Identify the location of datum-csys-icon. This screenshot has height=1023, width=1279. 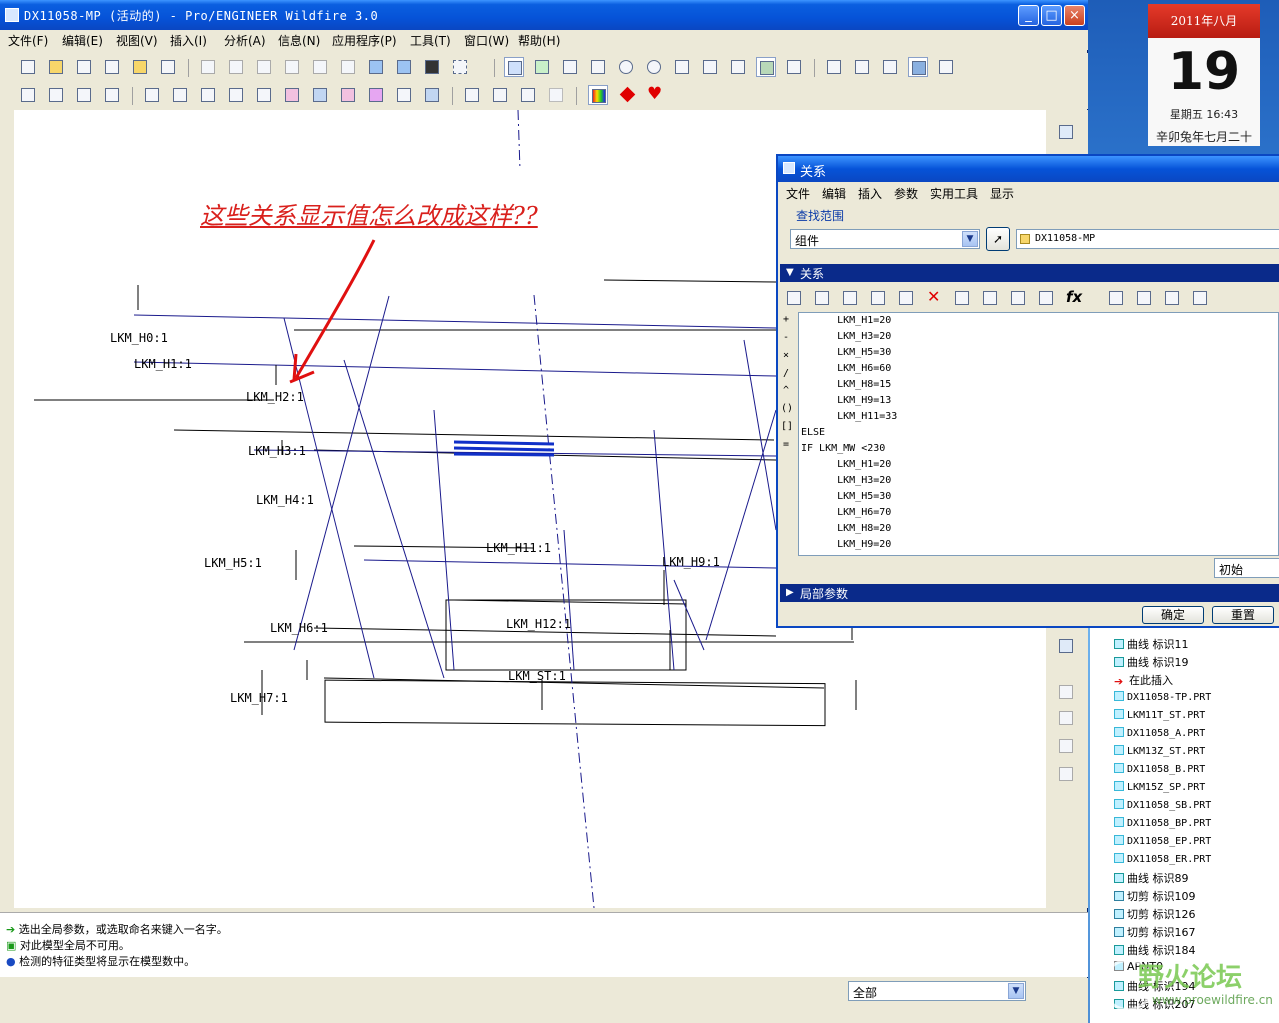
(112, 95).